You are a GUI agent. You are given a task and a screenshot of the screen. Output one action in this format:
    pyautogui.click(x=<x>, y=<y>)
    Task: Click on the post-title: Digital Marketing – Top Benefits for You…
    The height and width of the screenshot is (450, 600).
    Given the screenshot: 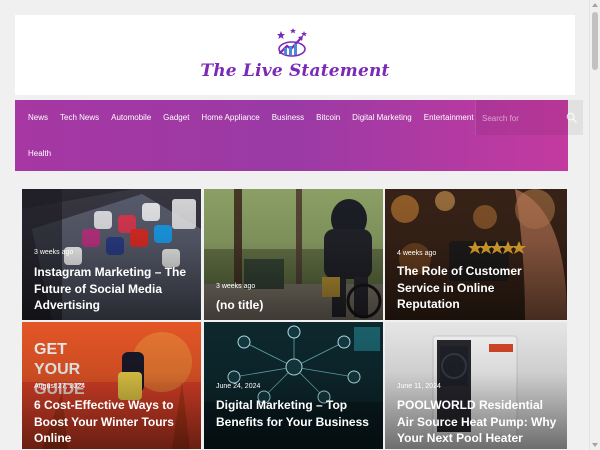 What is the action you would take?
    pyautogui.click(x=294, y=413)
    